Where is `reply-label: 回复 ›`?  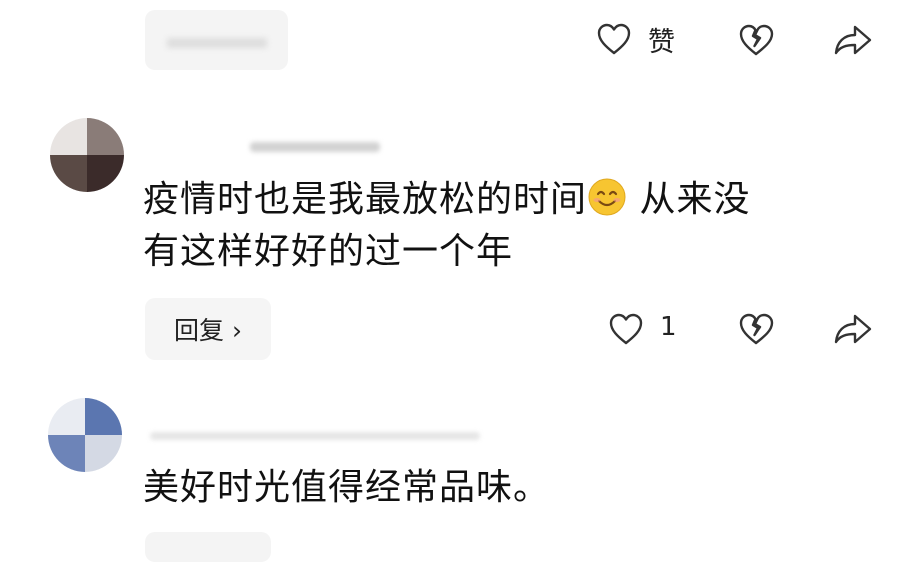
reply-label: 回复 › is located at coordinates (208, 330).